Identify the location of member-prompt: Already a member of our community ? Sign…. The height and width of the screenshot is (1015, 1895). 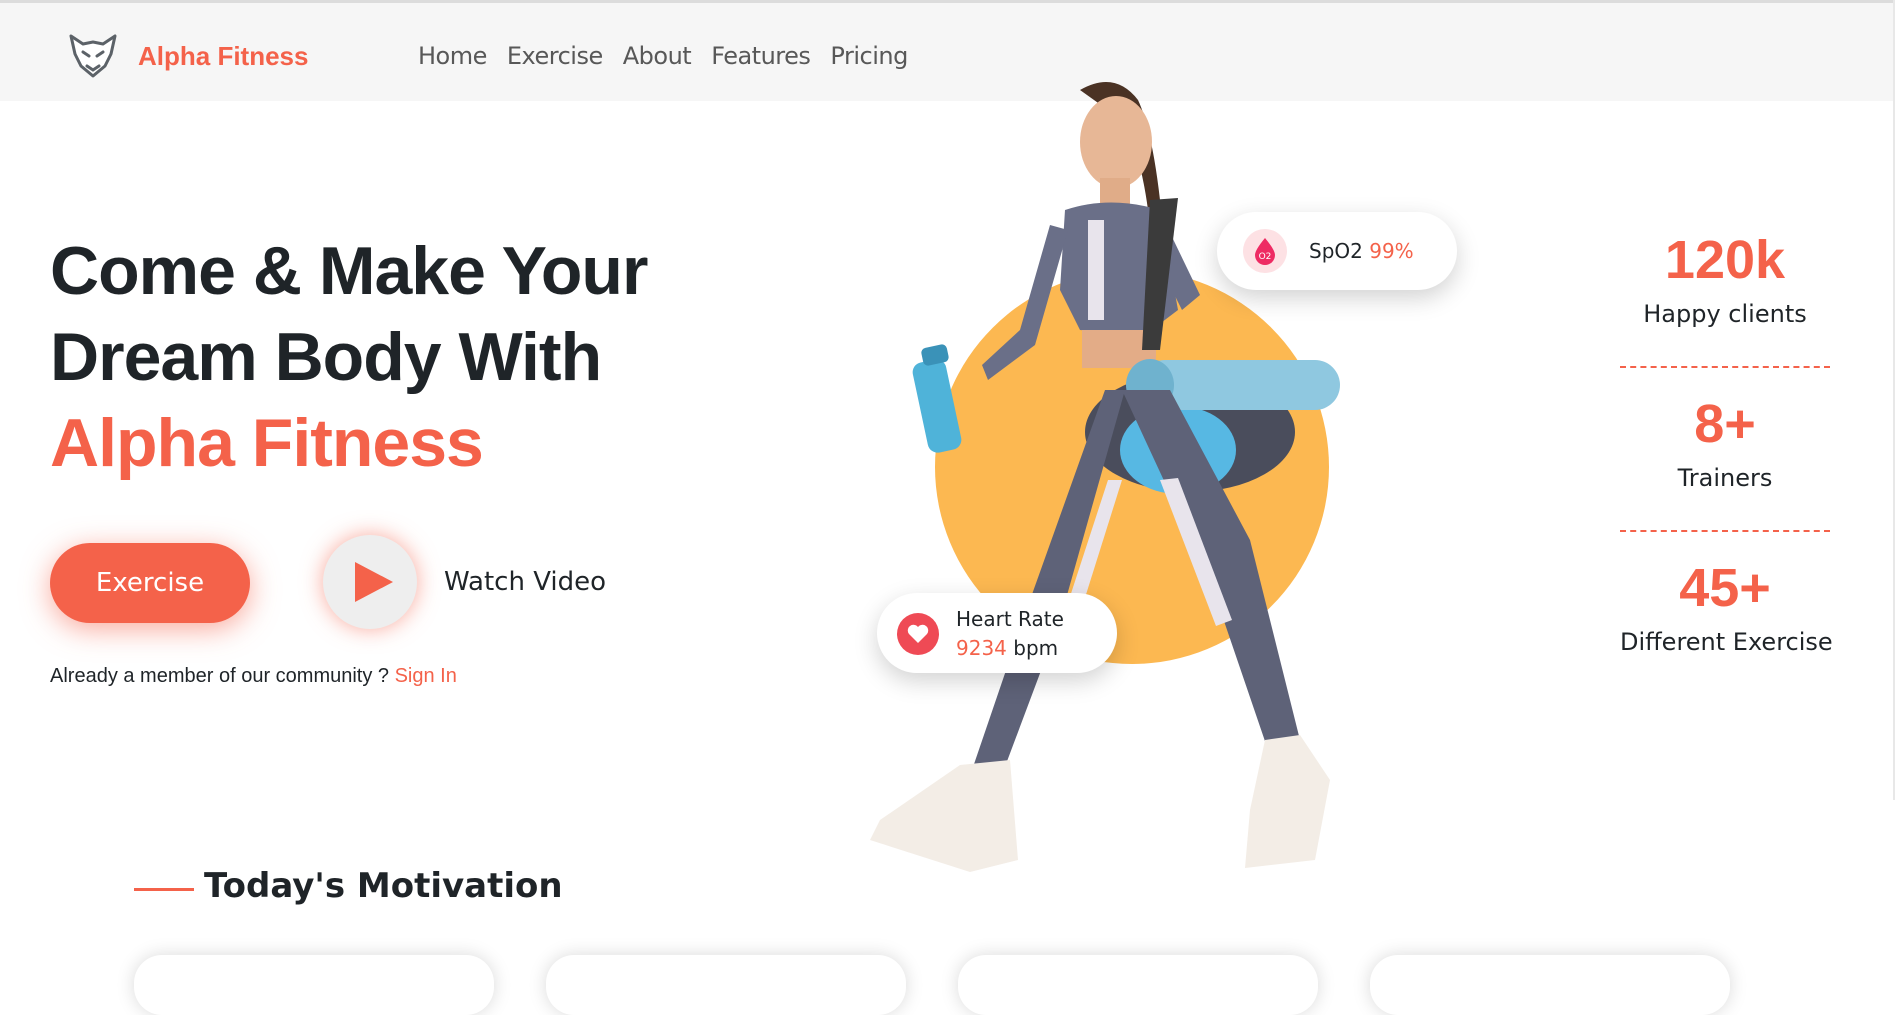
(253, 676).